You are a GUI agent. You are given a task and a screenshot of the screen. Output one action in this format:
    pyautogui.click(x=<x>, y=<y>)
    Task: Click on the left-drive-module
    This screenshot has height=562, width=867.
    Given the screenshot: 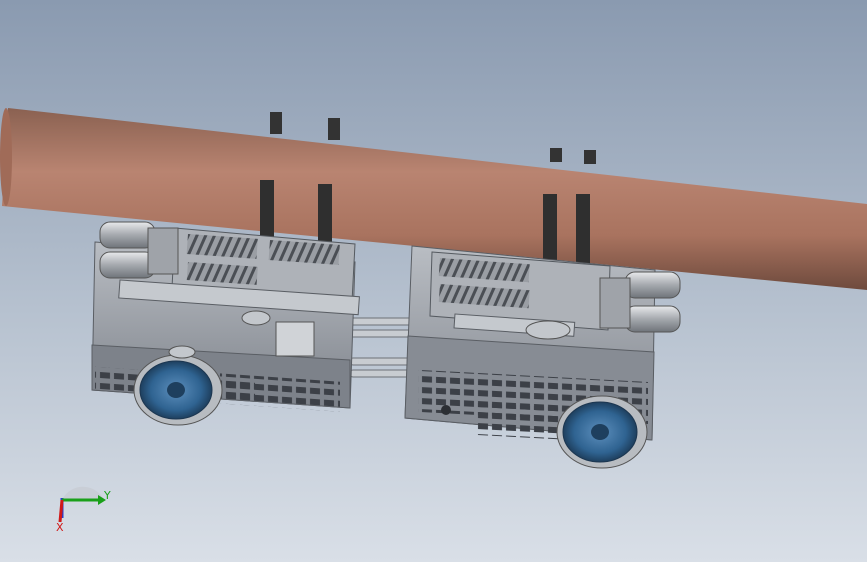 What is the action you would take?
    pyautogui.click(x=225, y=323)
    